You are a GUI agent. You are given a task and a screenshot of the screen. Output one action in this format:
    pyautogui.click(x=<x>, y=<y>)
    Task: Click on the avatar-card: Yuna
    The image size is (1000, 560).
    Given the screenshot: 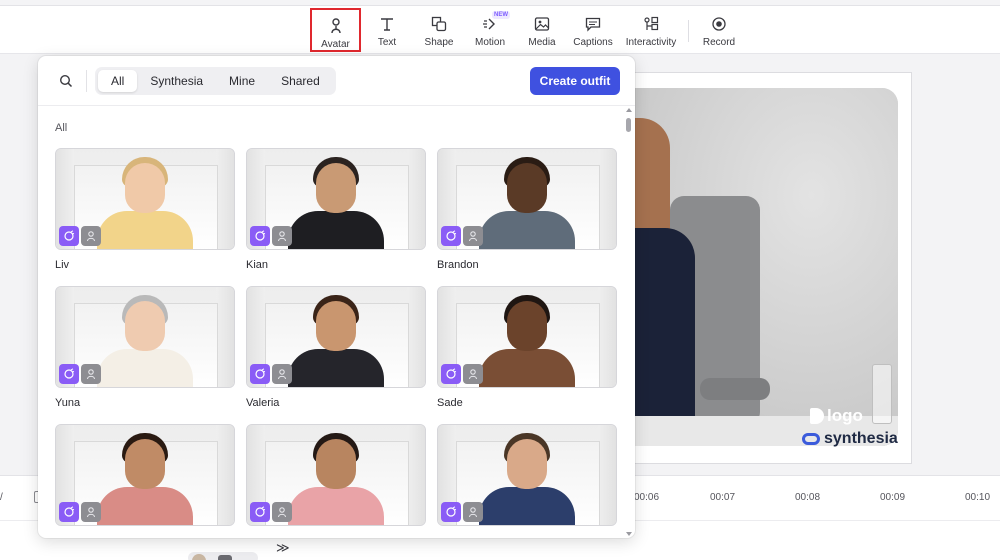 What is the action you would take?
    pyautogui.click(x=145, y=347)
    